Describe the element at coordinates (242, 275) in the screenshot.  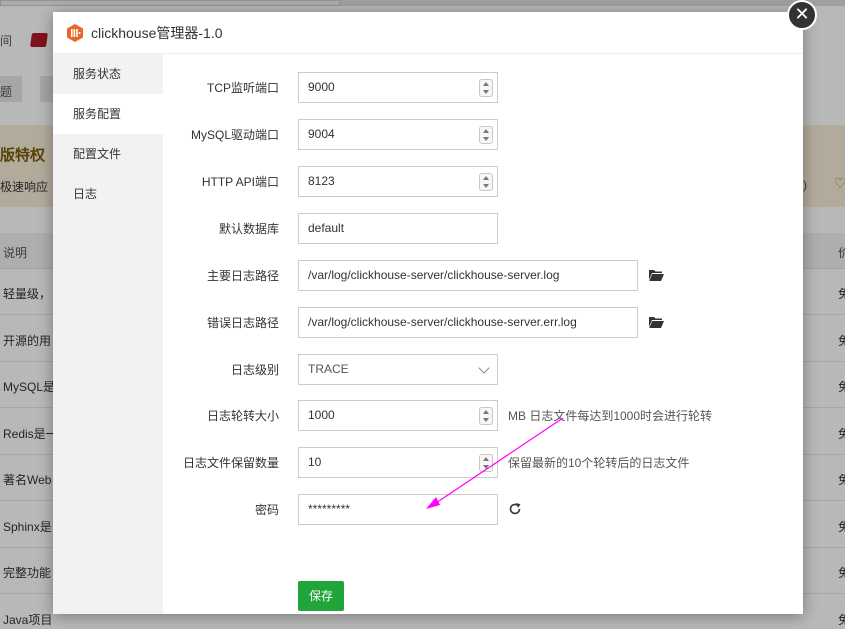
I see `main-log-label: 主要日志路径` at that location.